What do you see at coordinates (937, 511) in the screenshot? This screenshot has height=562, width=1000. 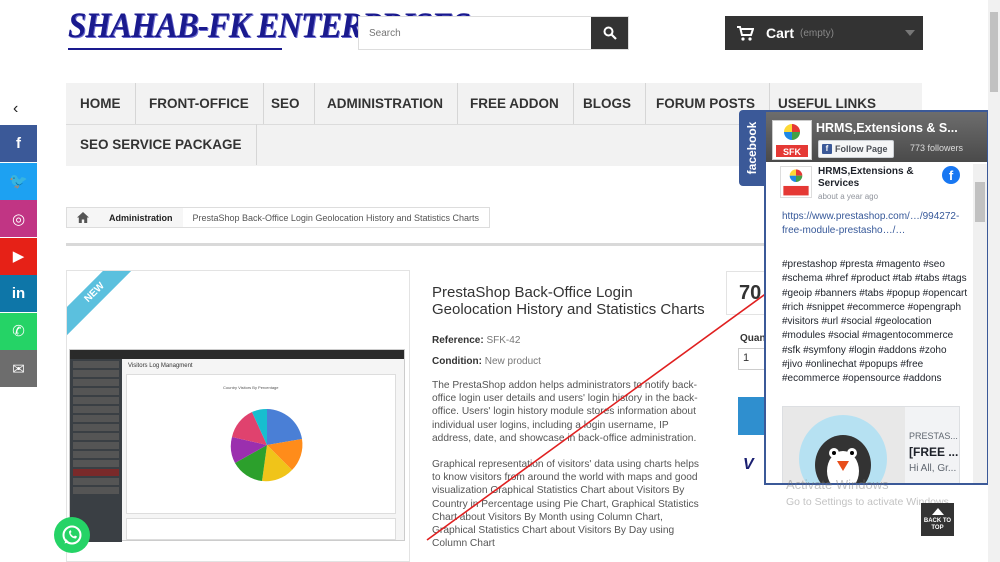 I see `arrow-up-icon` at bounding box center [937, 511].